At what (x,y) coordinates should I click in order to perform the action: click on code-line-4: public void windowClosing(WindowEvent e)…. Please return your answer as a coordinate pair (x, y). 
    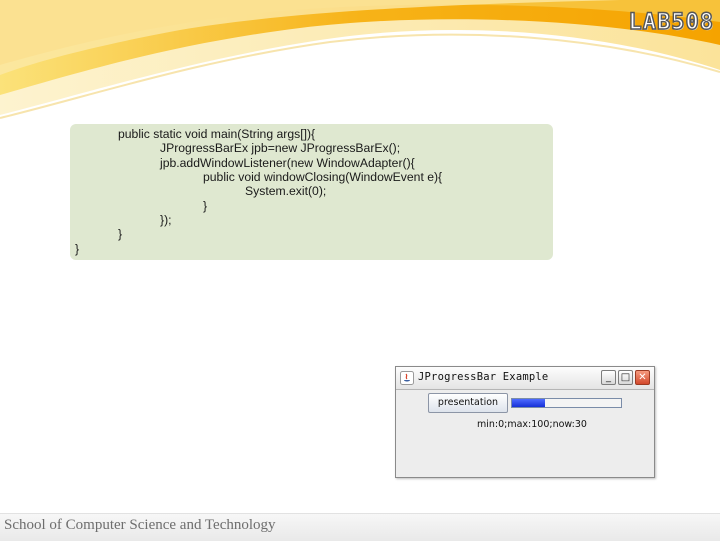
    Looking at the image, I should click on (323, 177).